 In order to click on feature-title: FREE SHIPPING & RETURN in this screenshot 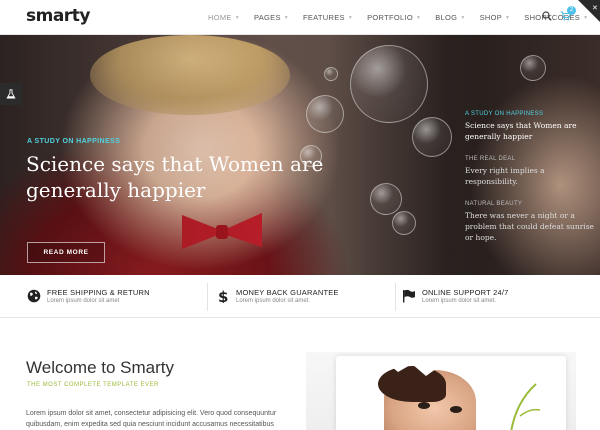, I will do `click(98, 292)`.